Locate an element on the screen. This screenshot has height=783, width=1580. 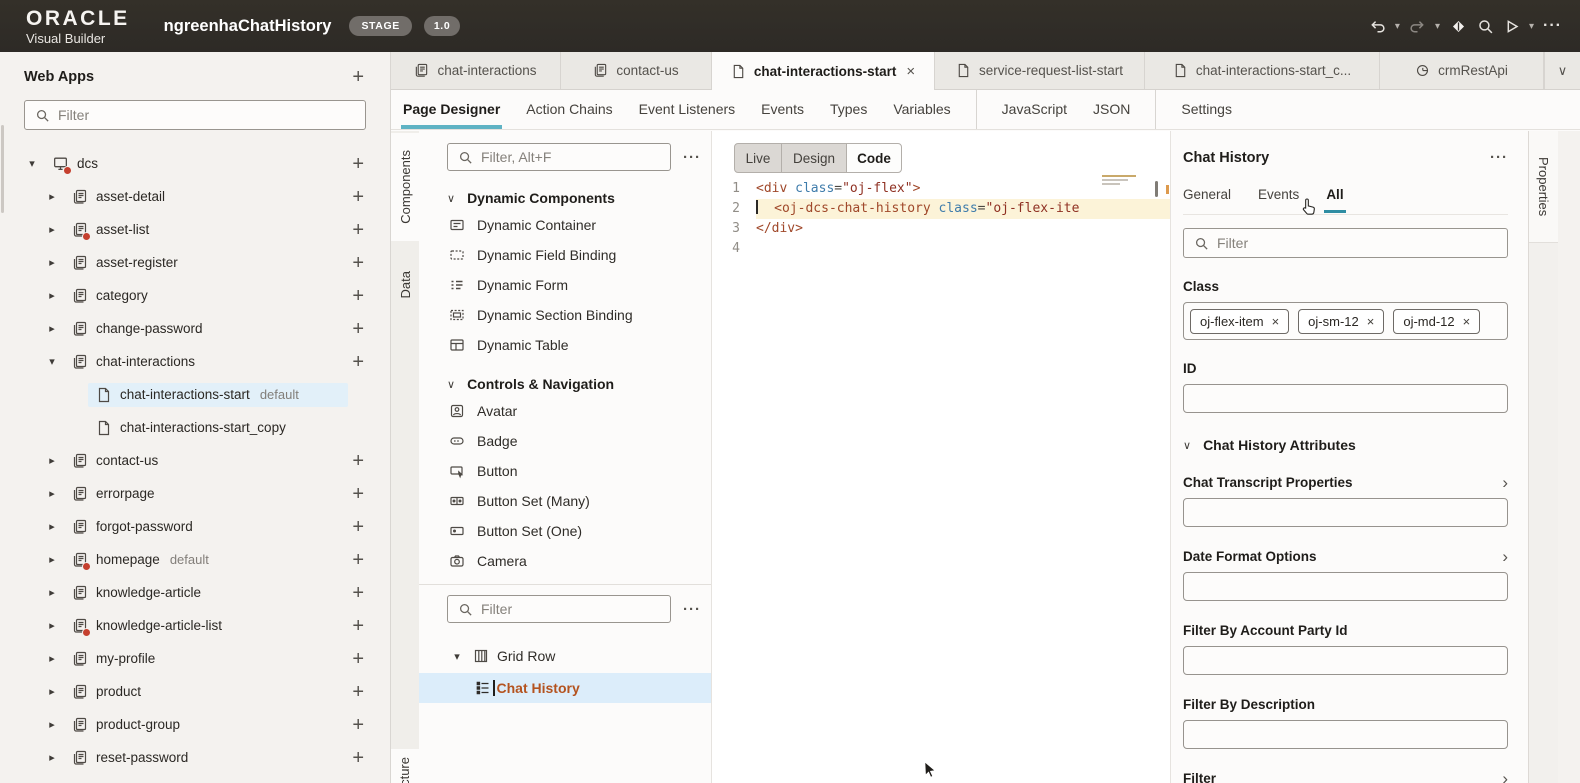
view-design-button: Design is located at coordinates (814, 158).